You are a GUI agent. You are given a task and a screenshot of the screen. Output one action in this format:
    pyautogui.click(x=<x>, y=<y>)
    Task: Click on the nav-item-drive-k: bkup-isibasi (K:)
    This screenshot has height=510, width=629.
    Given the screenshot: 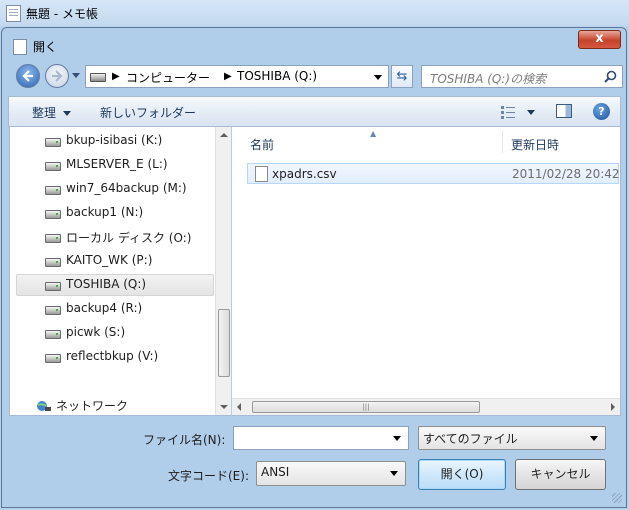 What is the action you would take?
    pyautogui.click(x=112, y=141)
    